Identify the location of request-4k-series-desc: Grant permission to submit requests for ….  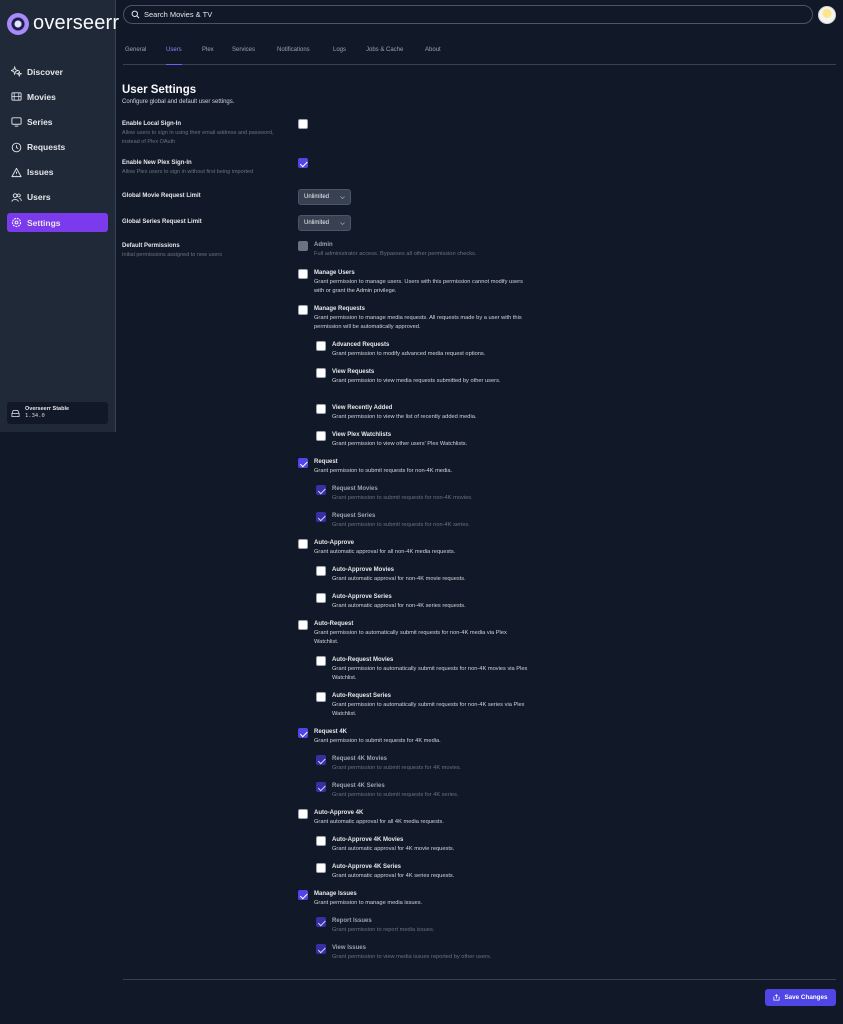
(395, 795).